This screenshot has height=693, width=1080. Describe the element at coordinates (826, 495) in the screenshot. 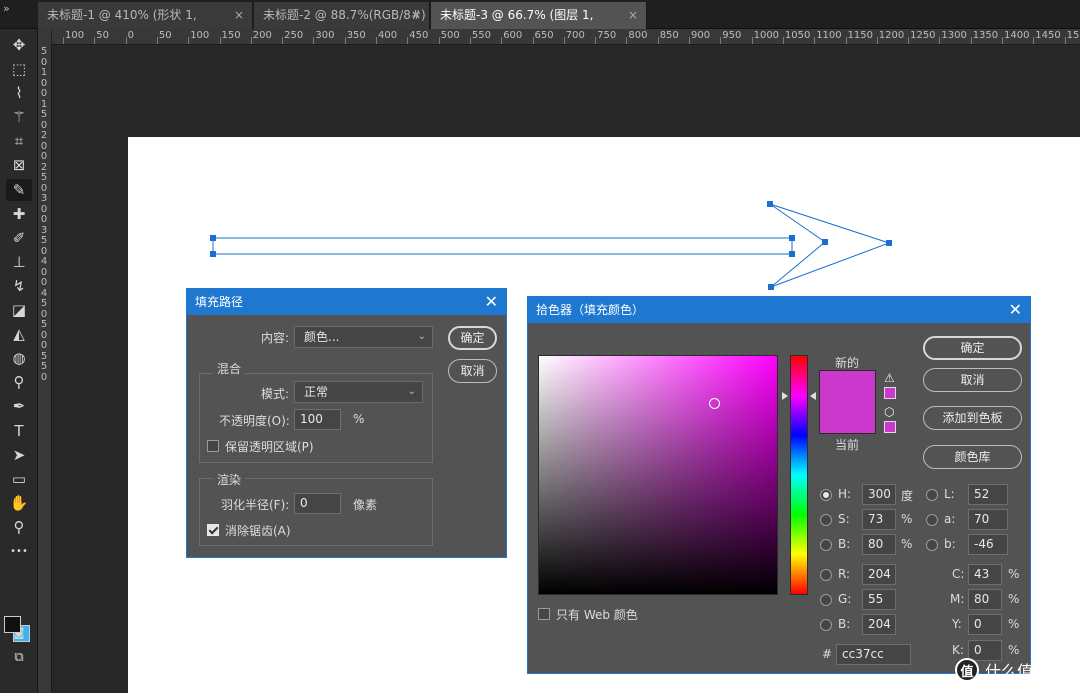

I see `hue-radio` at that location.